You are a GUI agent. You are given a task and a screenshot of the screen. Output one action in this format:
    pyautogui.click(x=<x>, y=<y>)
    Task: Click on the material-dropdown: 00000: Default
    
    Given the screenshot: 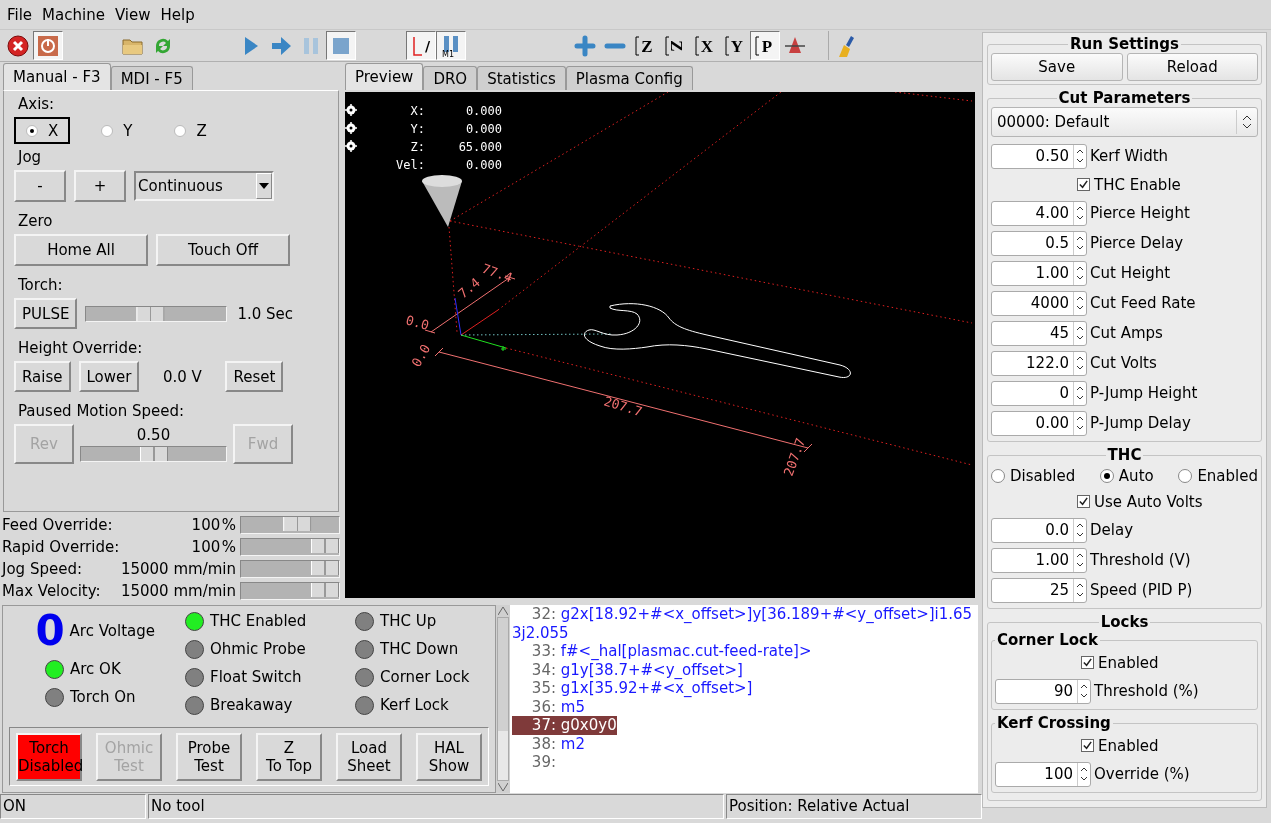 What is the action you would take?
    pyautogui.click(x=1124, y=122)
    